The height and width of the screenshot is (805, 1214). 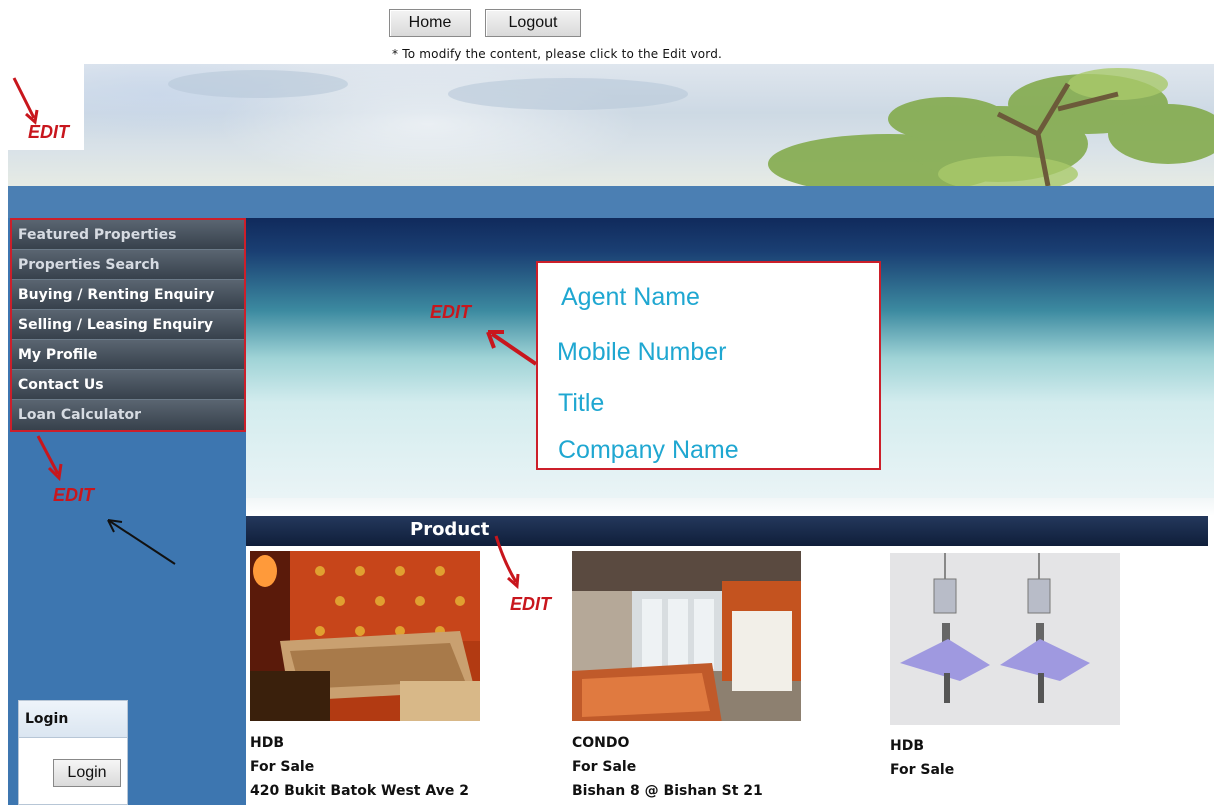 What do you see at coordinates (533, 23) in the screenshot?
I see `logout-button: Logout` at bounding box center [533, 23].